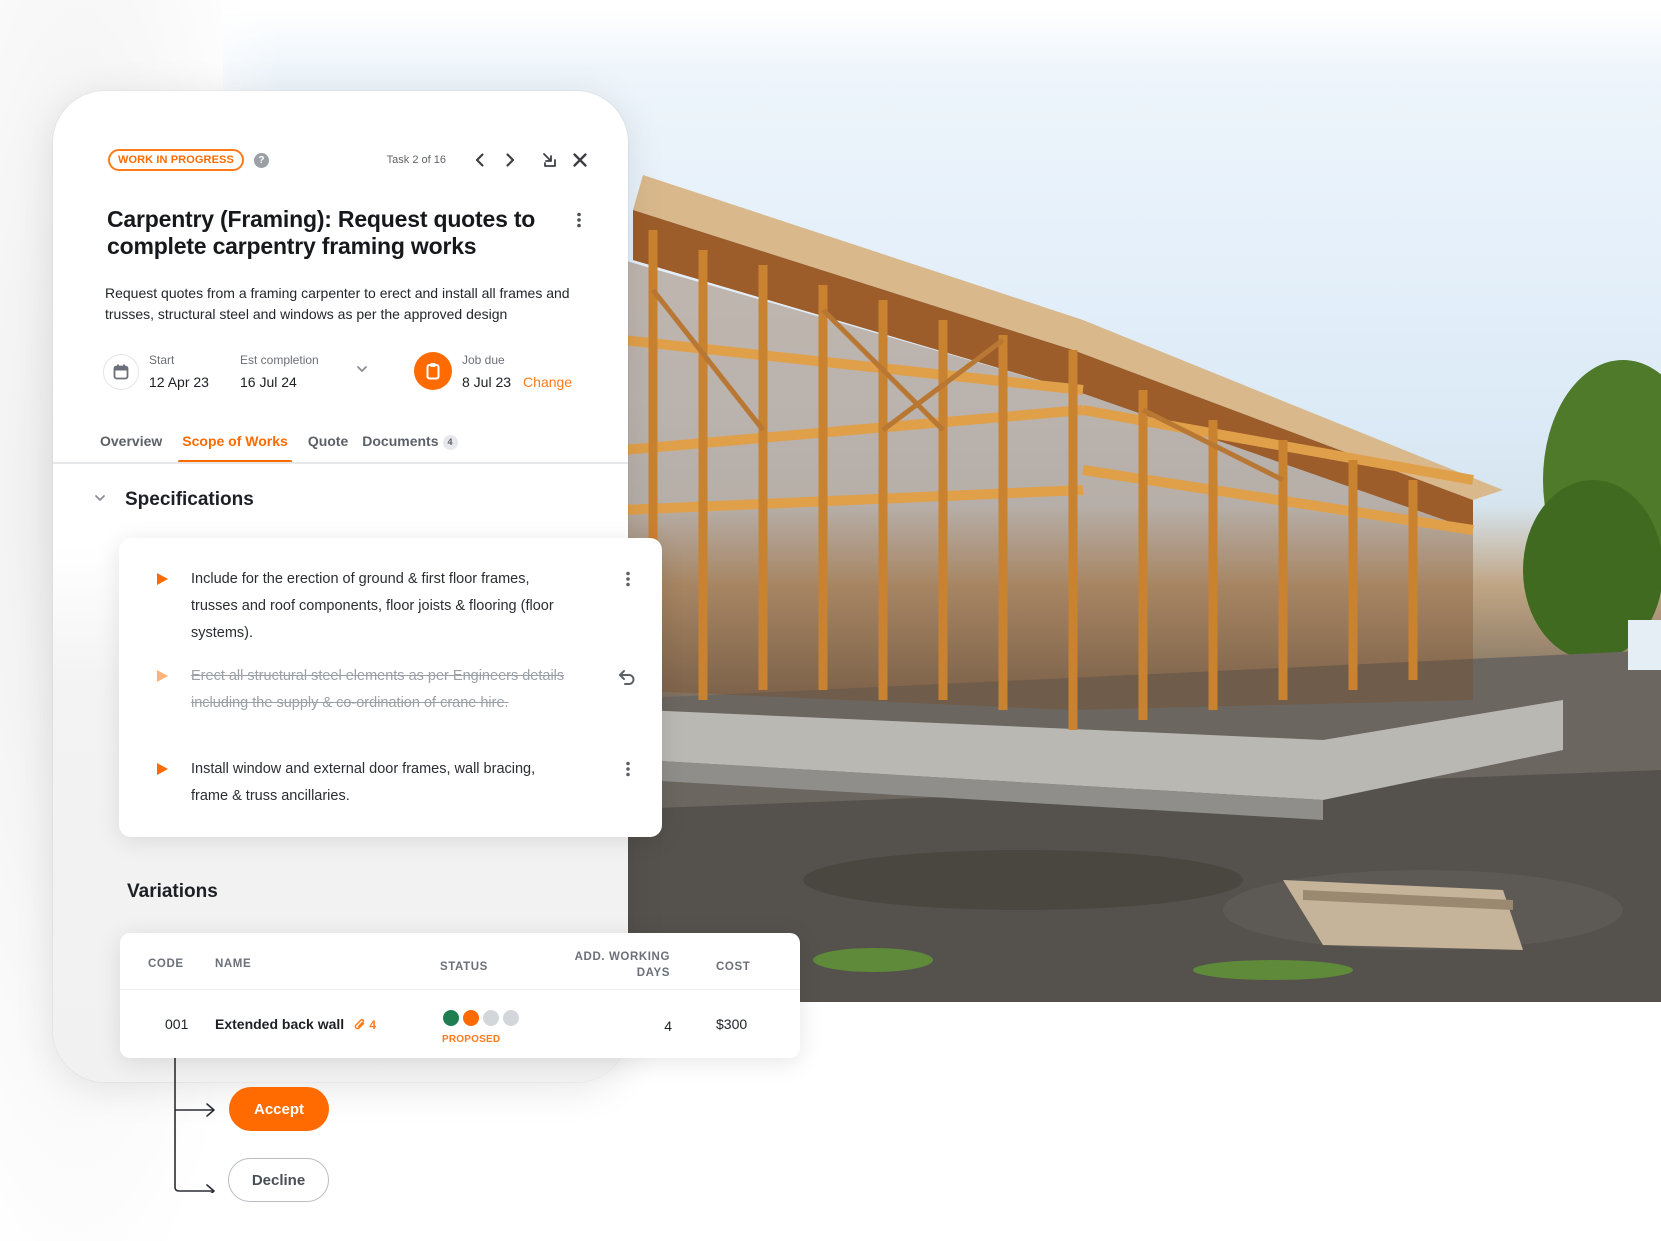  What do you see at coordinates (668, 1026) in the screenshot?
I see `variation-working-days: 4` at bounding box center [668, 1026].